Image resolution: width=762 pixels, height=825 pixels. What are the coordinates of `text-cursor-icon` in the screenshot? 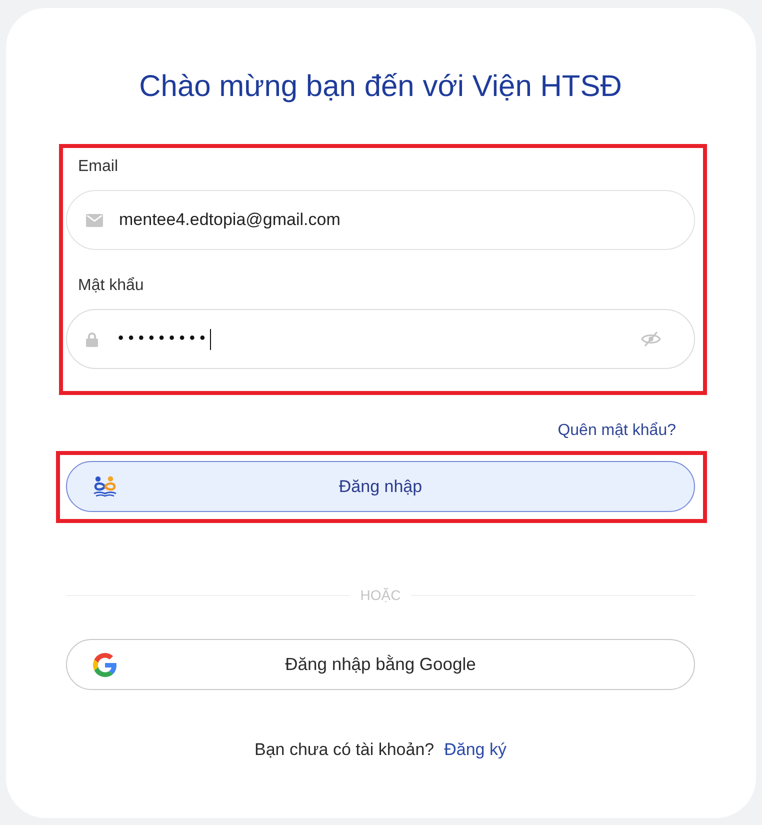 It's located at (211, 339).